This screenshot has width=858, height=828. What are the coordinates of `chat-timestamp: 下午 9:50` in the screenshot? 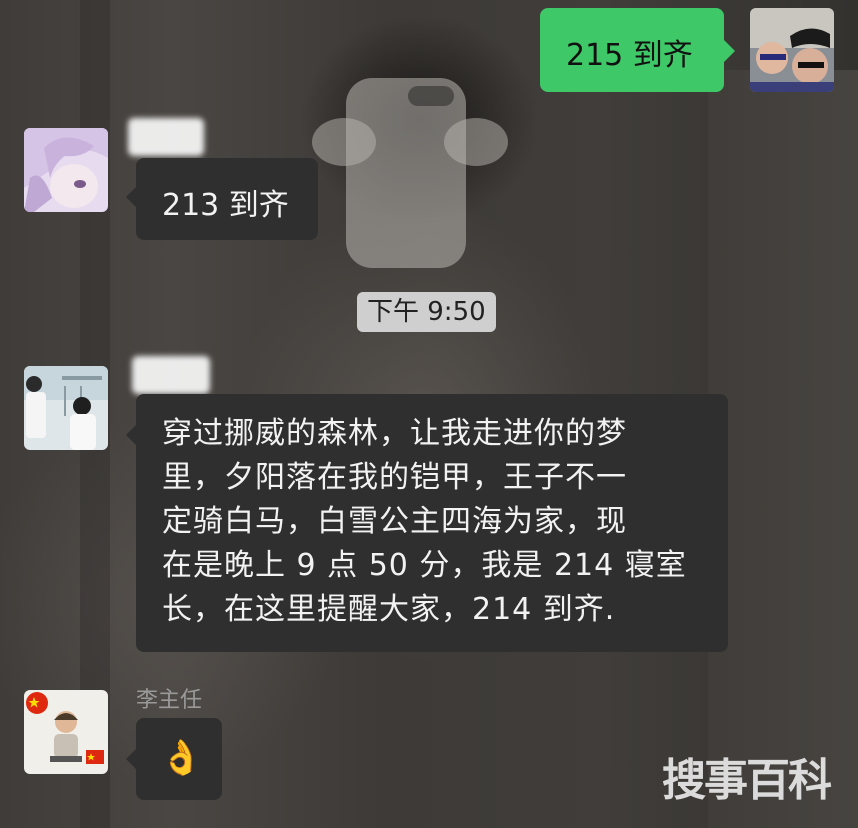 It's located at (426, 312).